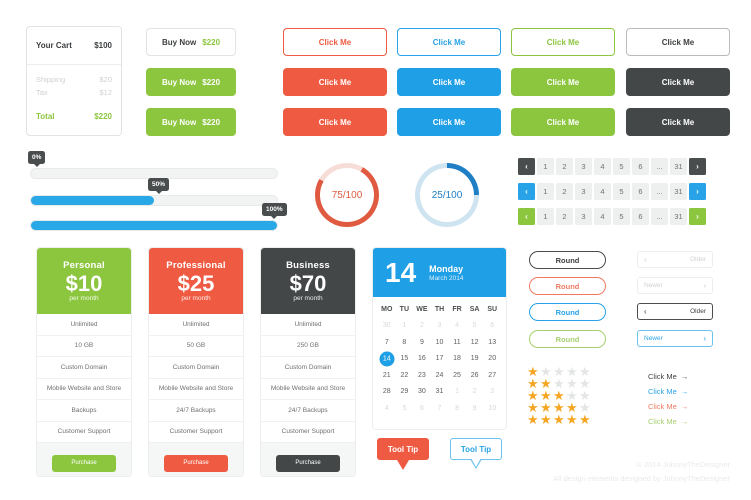 The width and height of the screenshot is (751, 500). I want to click on nav-newer-light: Newer ›, so click(675, 285).